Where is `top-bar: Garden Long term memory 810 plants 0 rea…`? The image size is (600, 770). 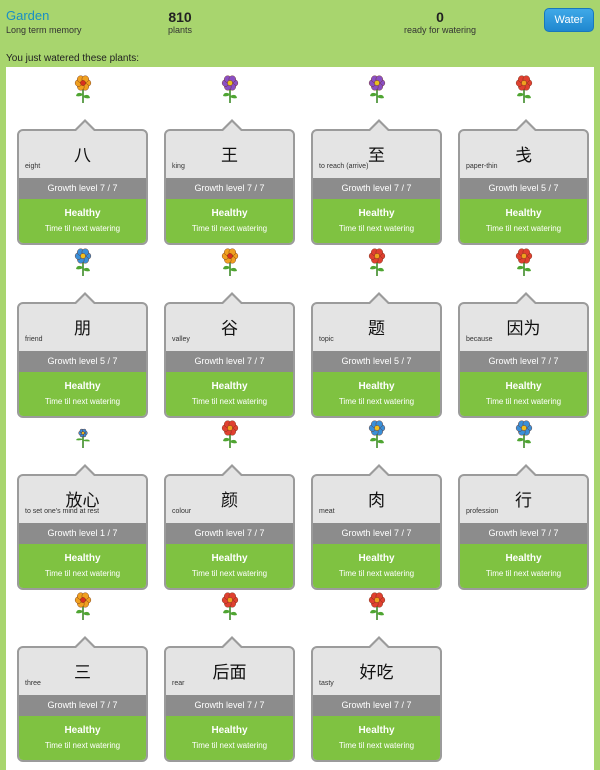 top-bar: Garden Long term memory 810 plants 0 rea… is located at coordinates (300, 24).